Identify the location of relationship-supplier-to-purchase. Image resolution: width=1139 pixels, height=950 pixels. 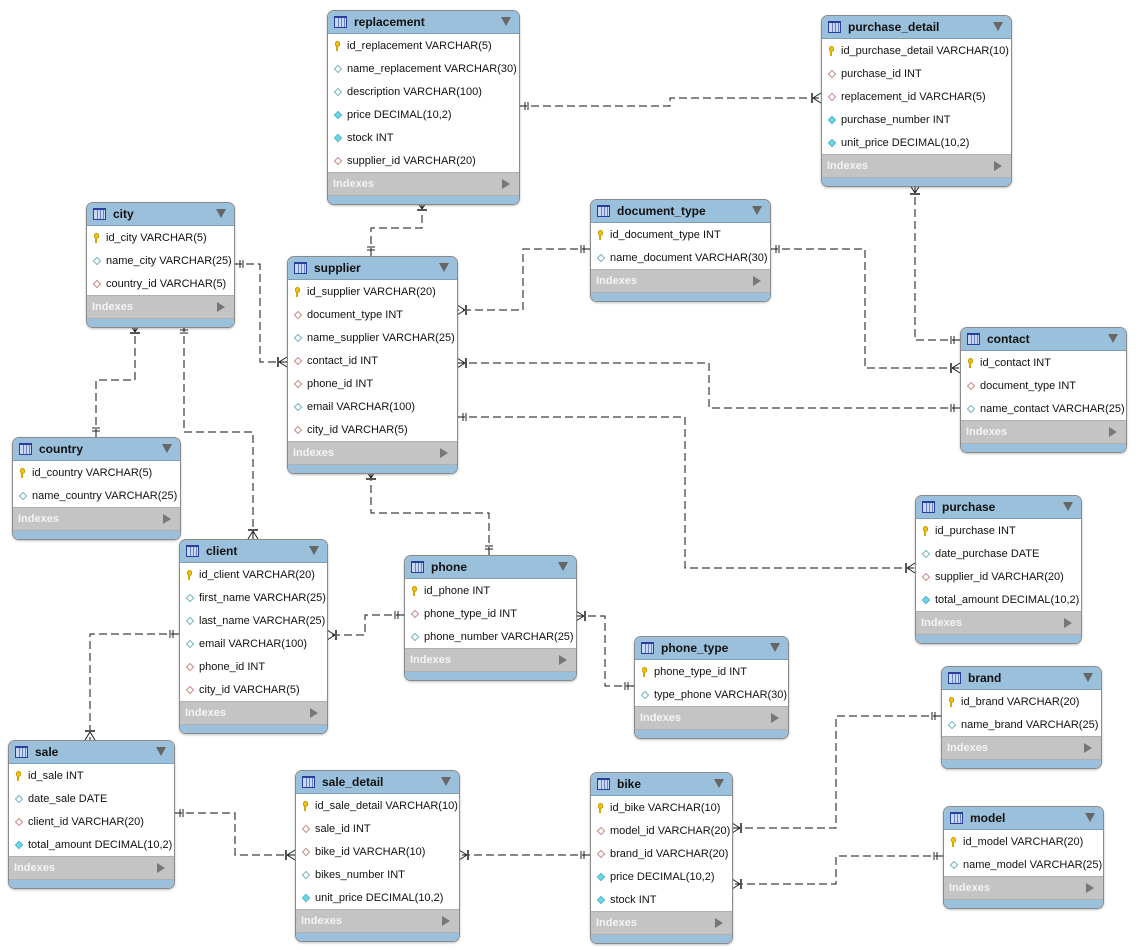
(686, 493).